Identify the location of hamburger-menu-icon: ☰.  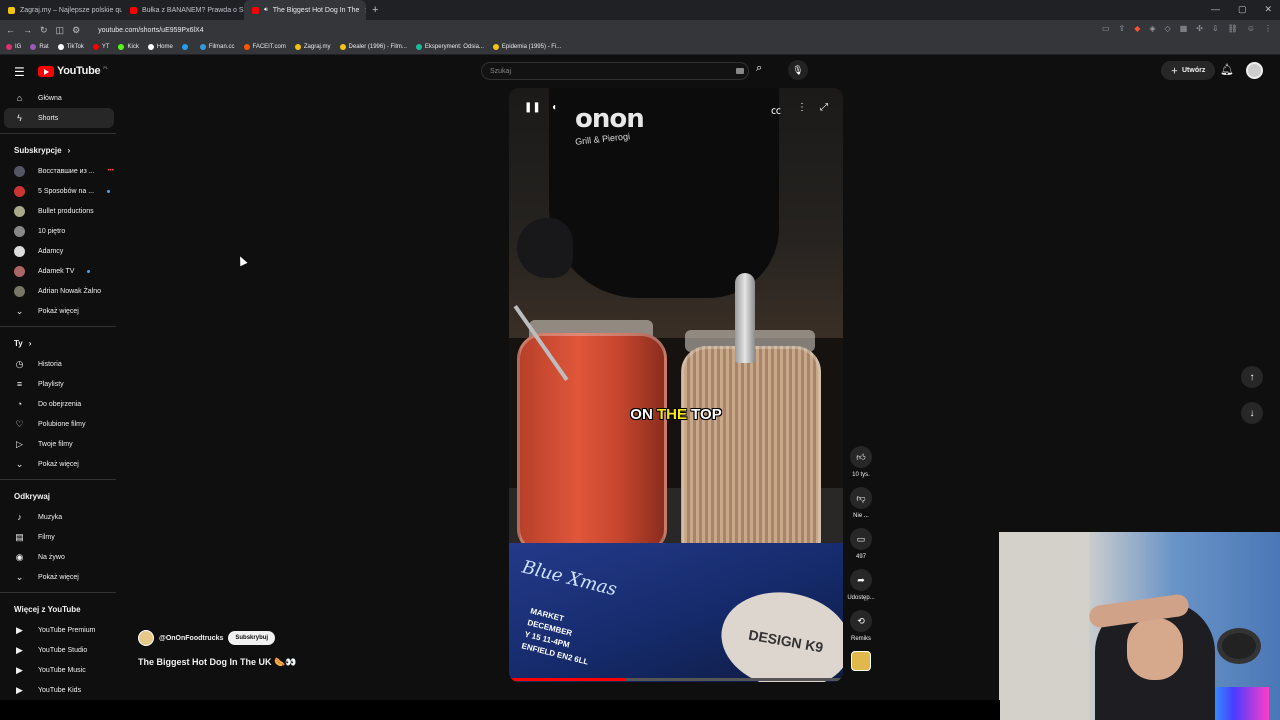
(19, 72).